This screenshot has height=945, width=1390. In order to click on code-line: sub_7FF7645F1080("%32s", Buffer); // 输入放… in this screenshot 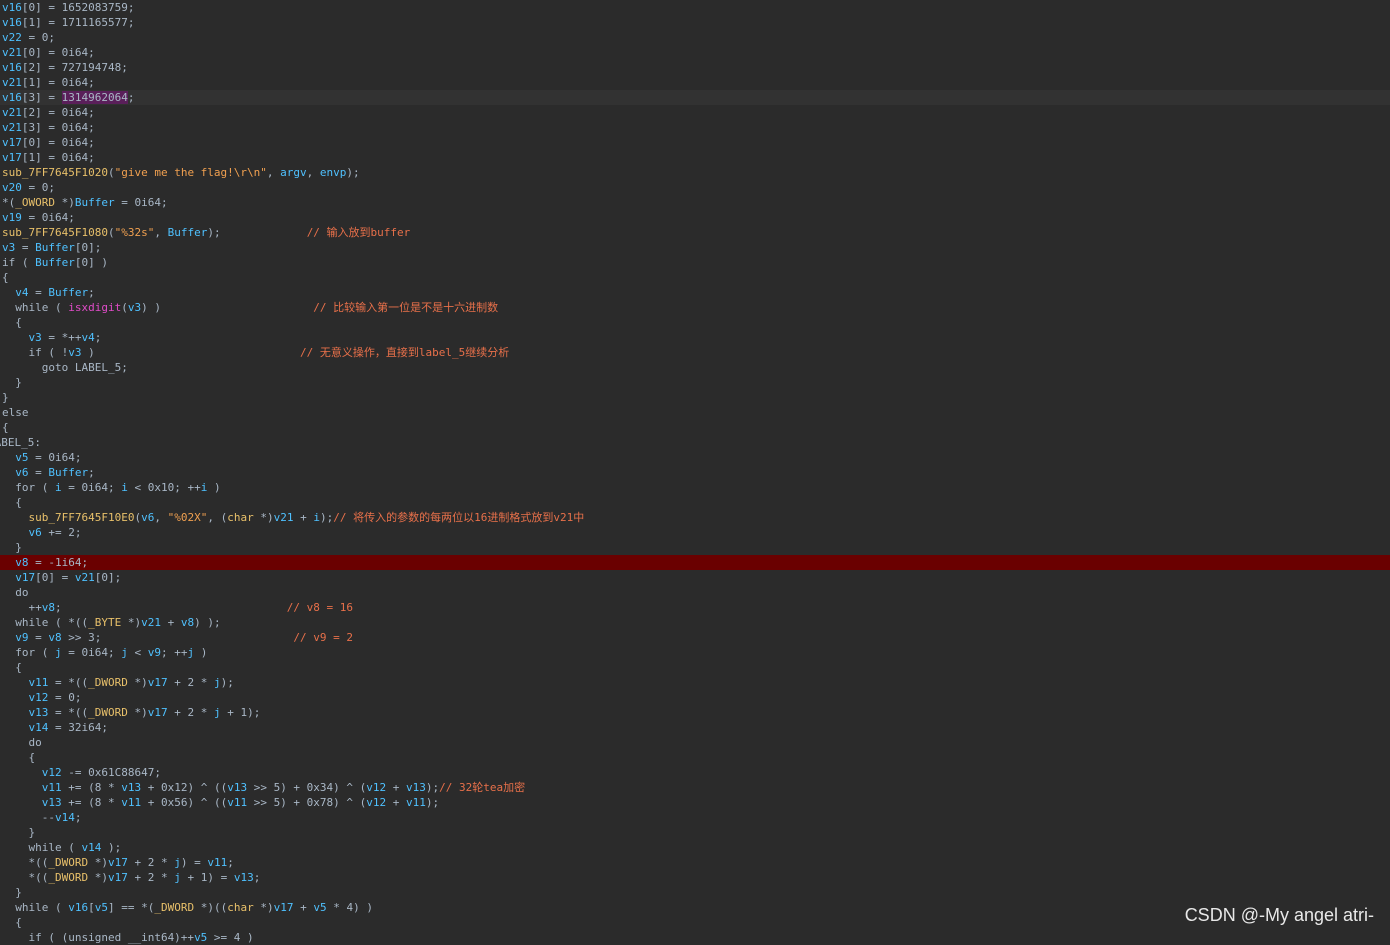, I will do `click(695, 232)`.